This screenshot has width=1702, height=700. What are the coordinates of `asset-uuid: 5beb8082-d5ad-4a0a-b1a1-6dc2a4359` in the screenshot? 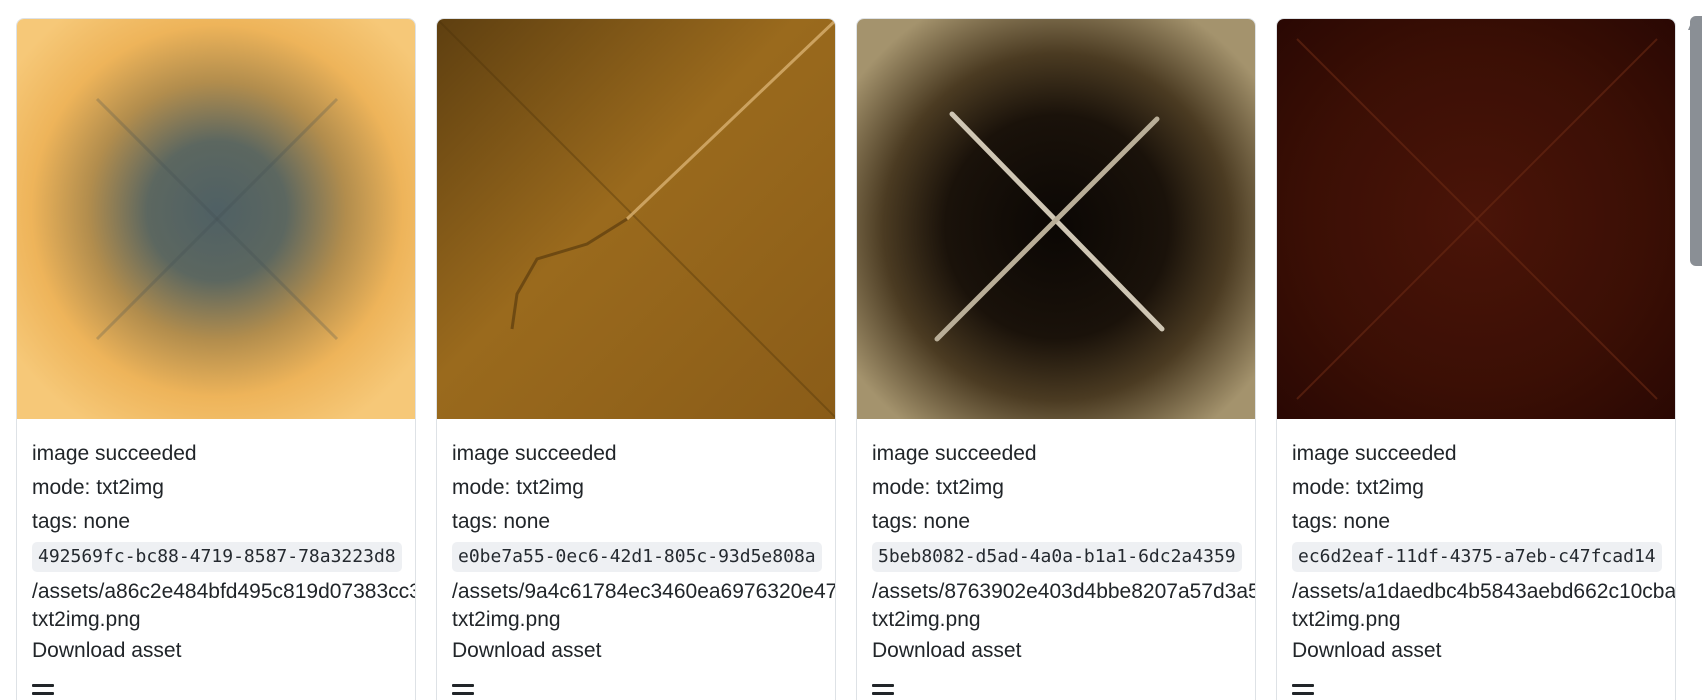 It's located at (1057, 557).